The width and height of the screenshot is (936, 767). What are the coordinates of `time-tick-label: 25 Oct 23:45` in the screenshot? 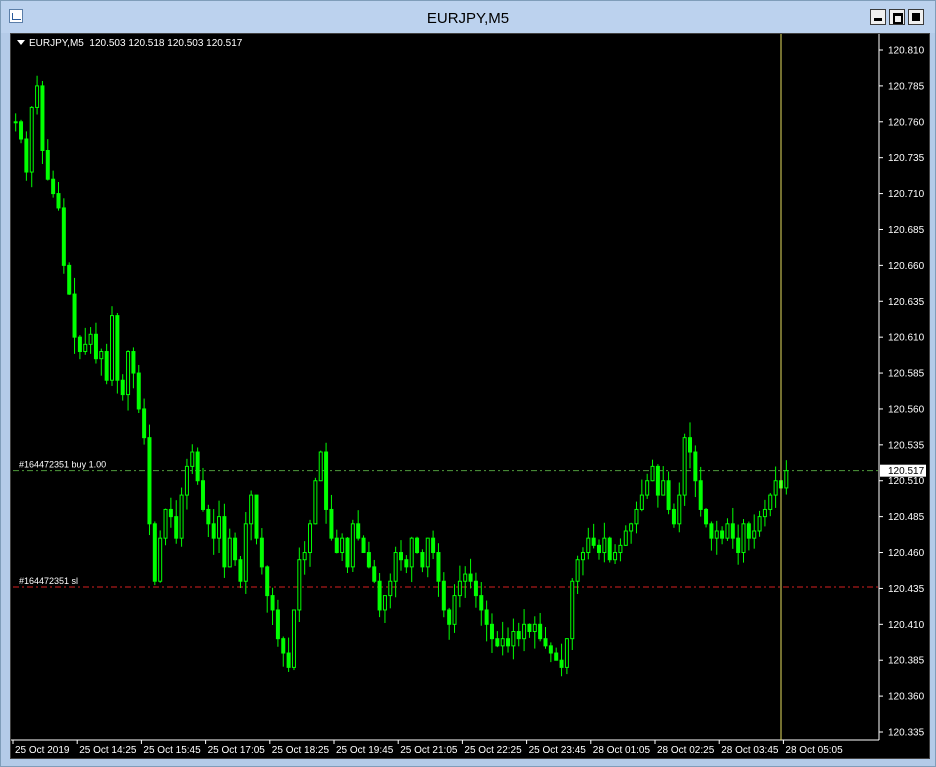 It's located at (558, 750).